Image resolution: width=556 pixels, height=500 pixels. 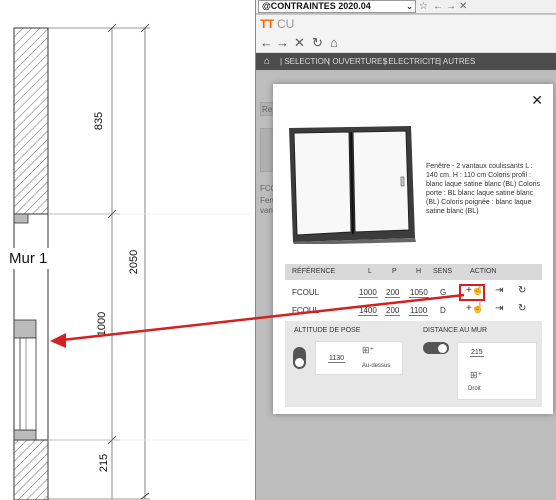 What do you see at coordinates (472, 292) in the screenshot?
I see `action-highlight-box` at bounding box center [472, 292].